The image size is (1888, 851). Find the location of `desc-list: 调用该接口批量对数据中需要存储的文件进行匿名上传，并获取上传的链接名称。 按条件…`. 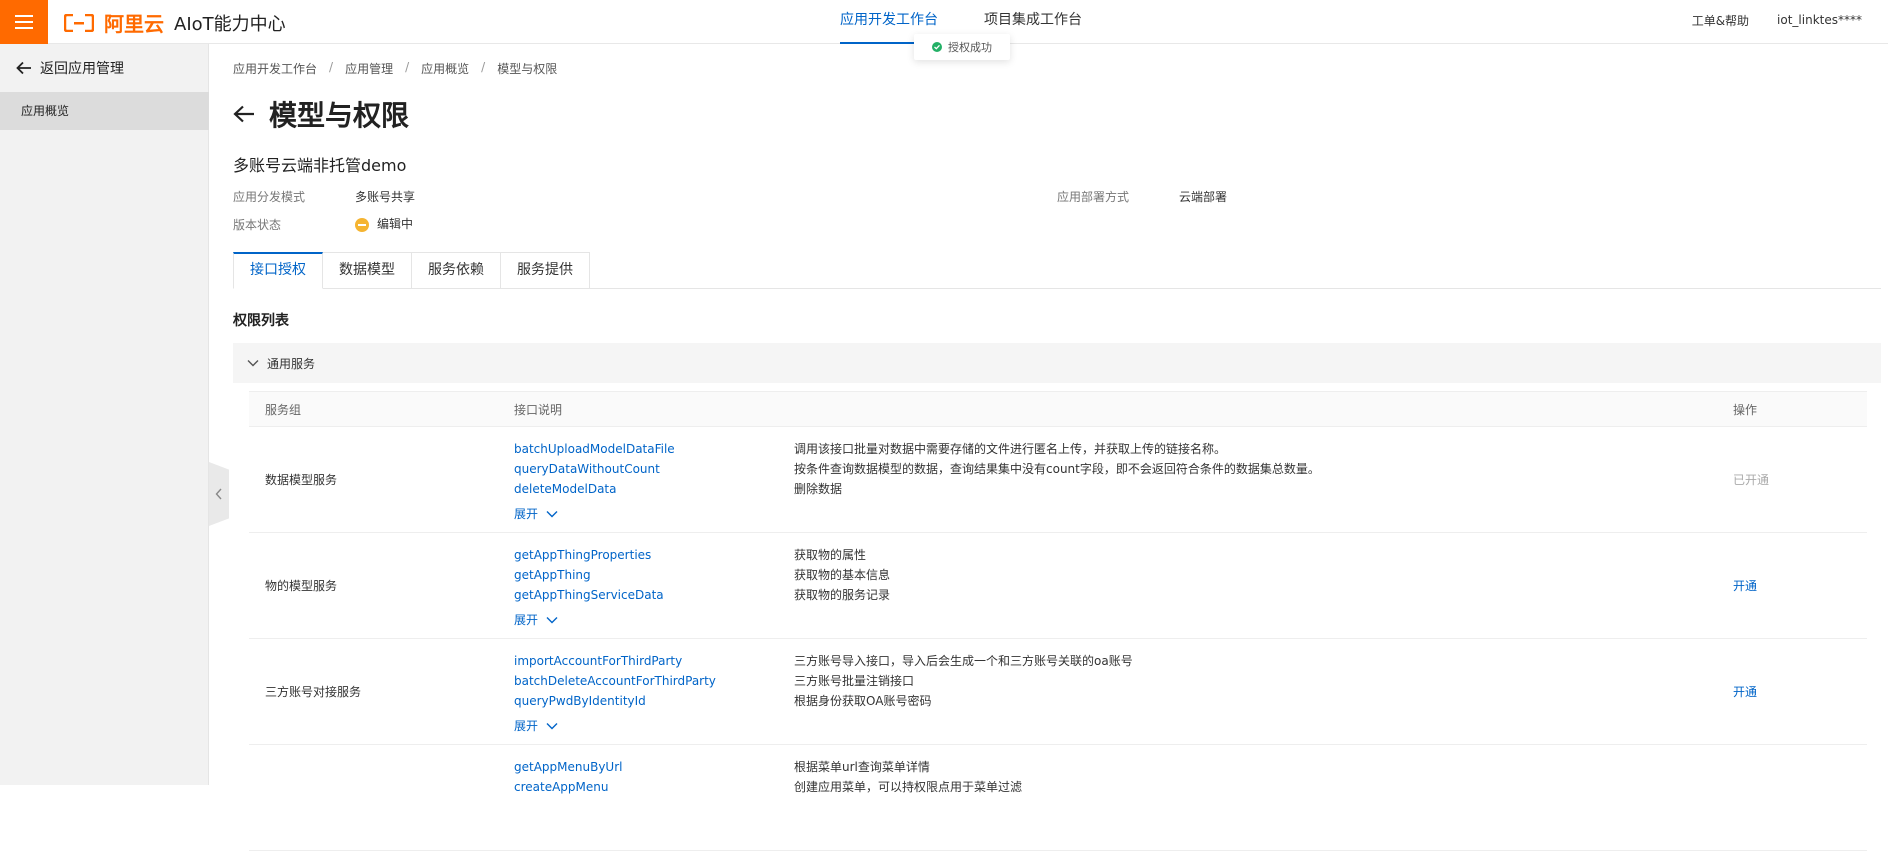

desc-list: 调用该接口批量对数据中需要存储的文件进行匿名上传，并获取上传的链接名称。 按条件… is located at coordinates (1057, 469).